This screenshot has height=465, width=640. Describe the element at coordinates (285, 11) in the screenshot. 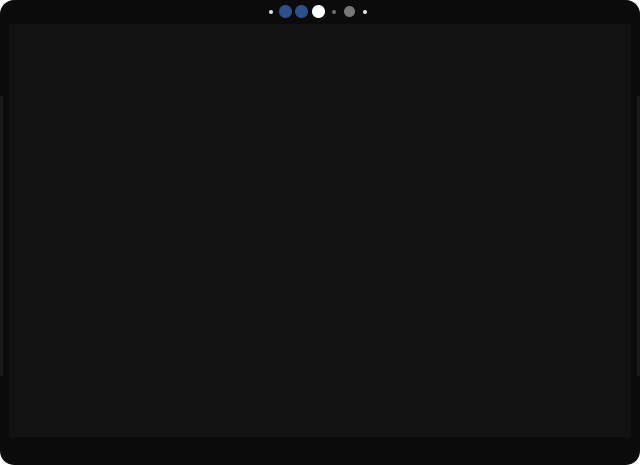

I see `ir-camera-left-icon` at that location.